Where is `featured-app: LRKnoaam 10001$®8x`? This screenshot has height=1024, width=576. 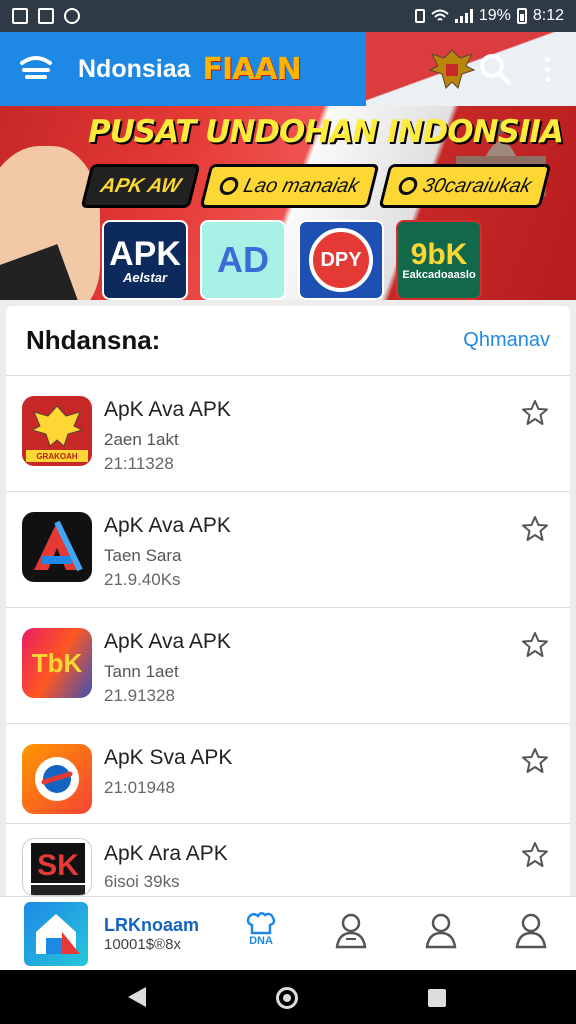
featured-app: LRKnoaam 10001$®8x is located at coordinates (124, 933).